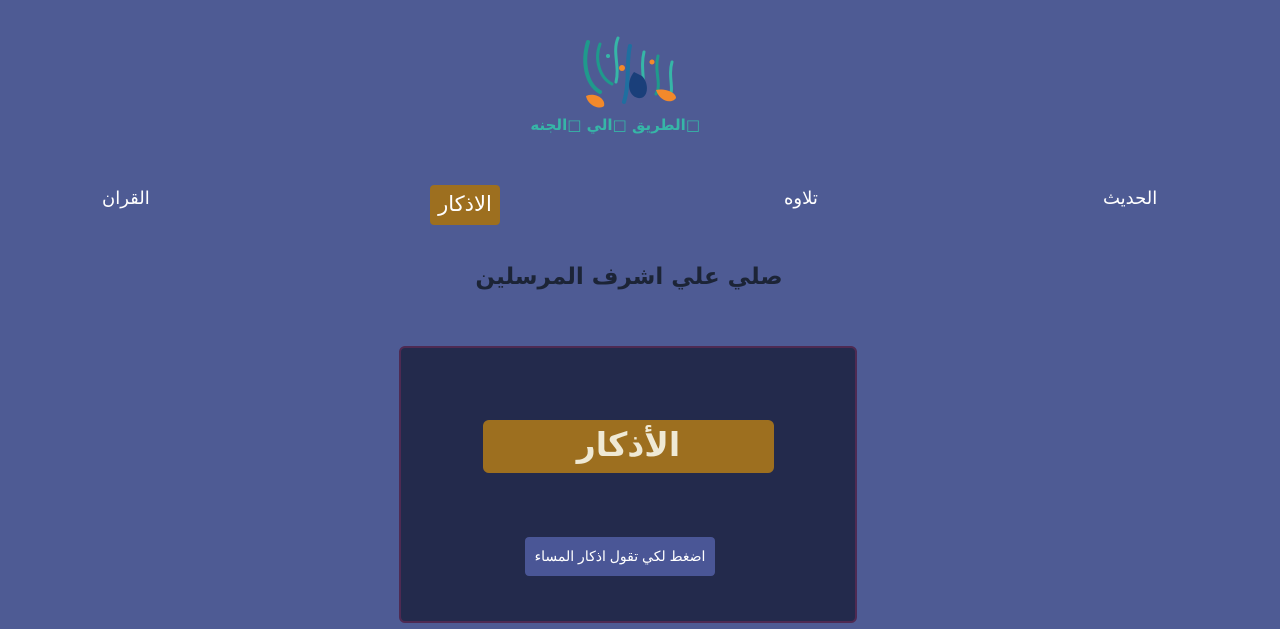 This screenshot has height=629, width=1280. I want to click on evening-azkar-button: اضغط لكي تقول اذكار المساء, so click(620, 556).